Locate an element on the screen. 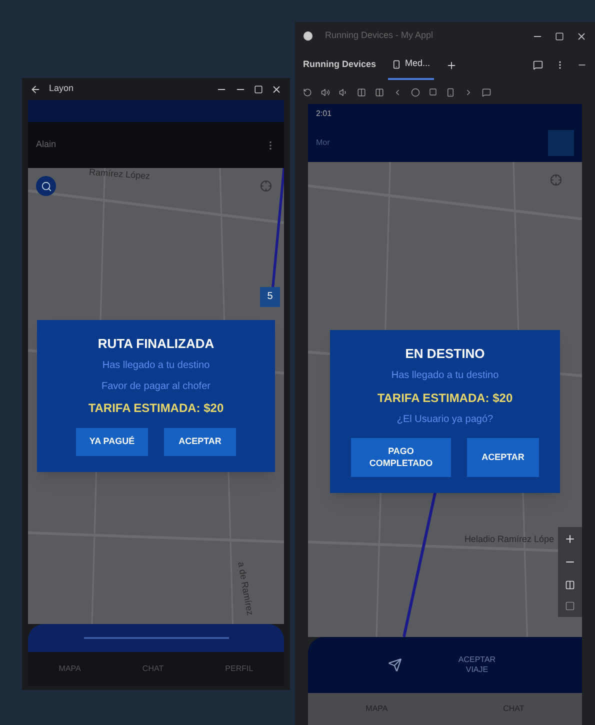 This screenshot has width=595, height=725. app-icon is located at coordinates (308, 36).